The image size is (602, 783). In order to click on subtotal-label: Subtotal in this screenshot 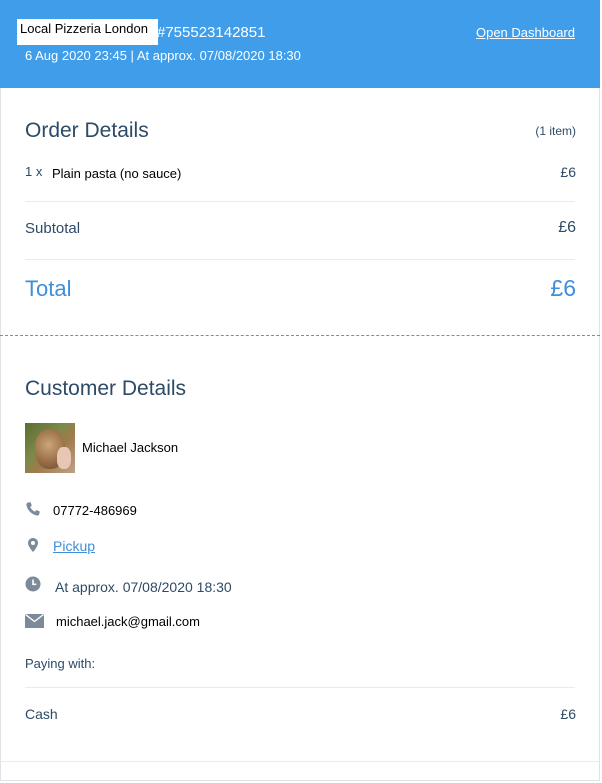, I will do `click(53, 228)`.